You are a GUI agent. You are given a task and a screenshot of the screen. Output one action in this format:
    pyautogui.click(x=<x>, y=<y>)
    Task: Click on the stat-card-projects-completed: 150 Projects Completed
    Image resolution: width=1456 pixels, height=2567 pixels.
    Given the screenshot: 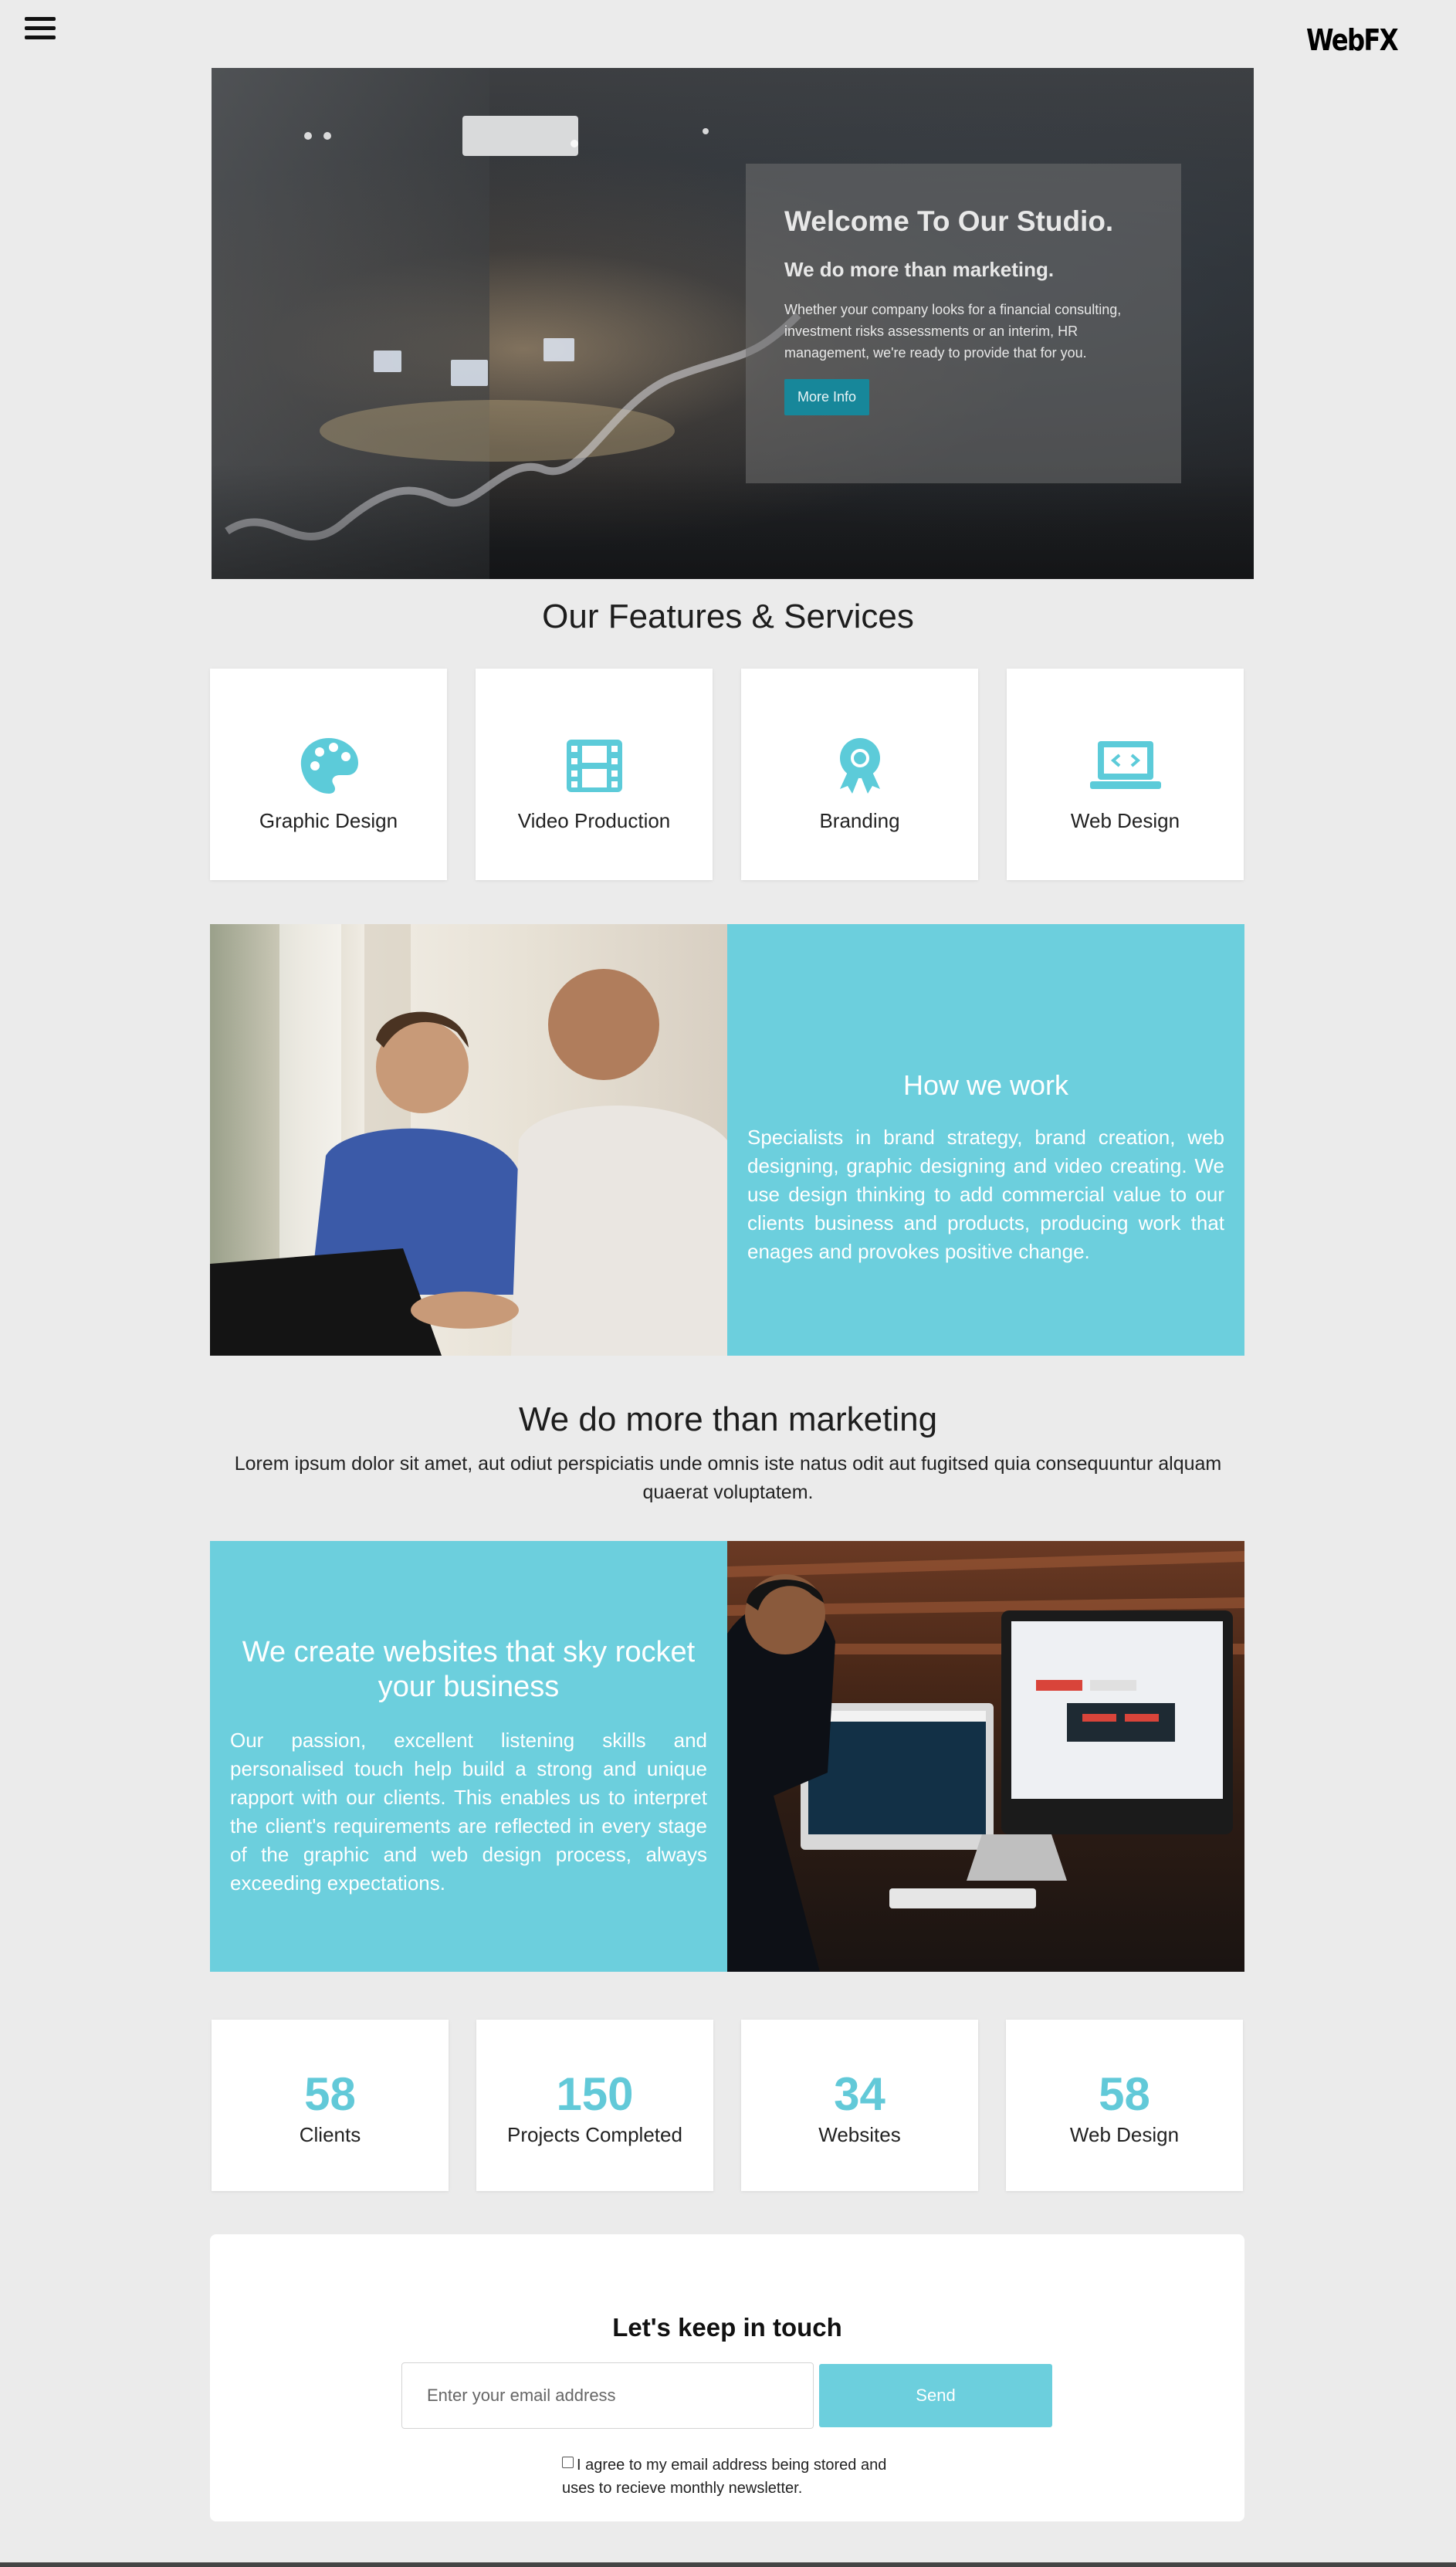 What is the action you would take?
    pyautogui.click(x=594, y=2105)
    